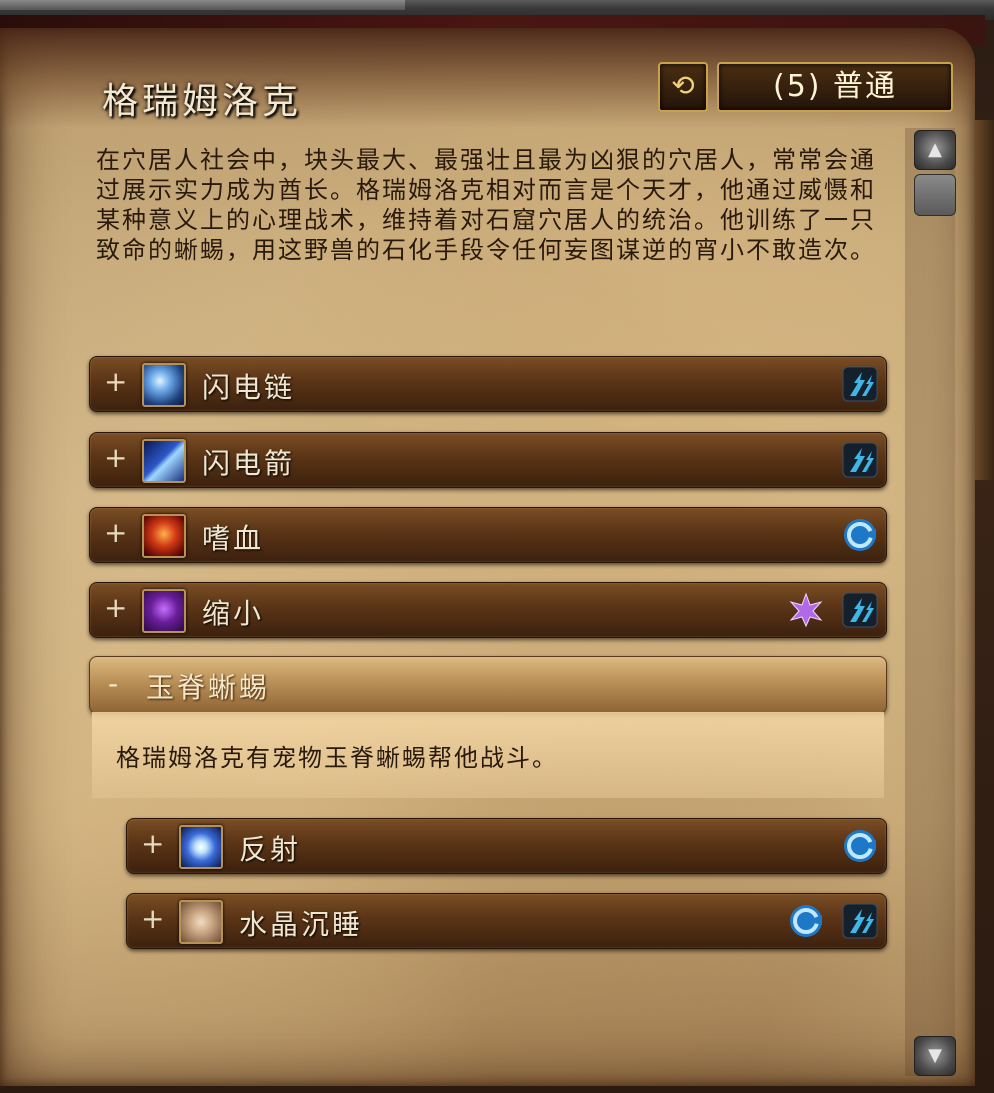  Describe the element at coordinates (201, 847) in the screenshot. I see `reflect-icon` at that location.